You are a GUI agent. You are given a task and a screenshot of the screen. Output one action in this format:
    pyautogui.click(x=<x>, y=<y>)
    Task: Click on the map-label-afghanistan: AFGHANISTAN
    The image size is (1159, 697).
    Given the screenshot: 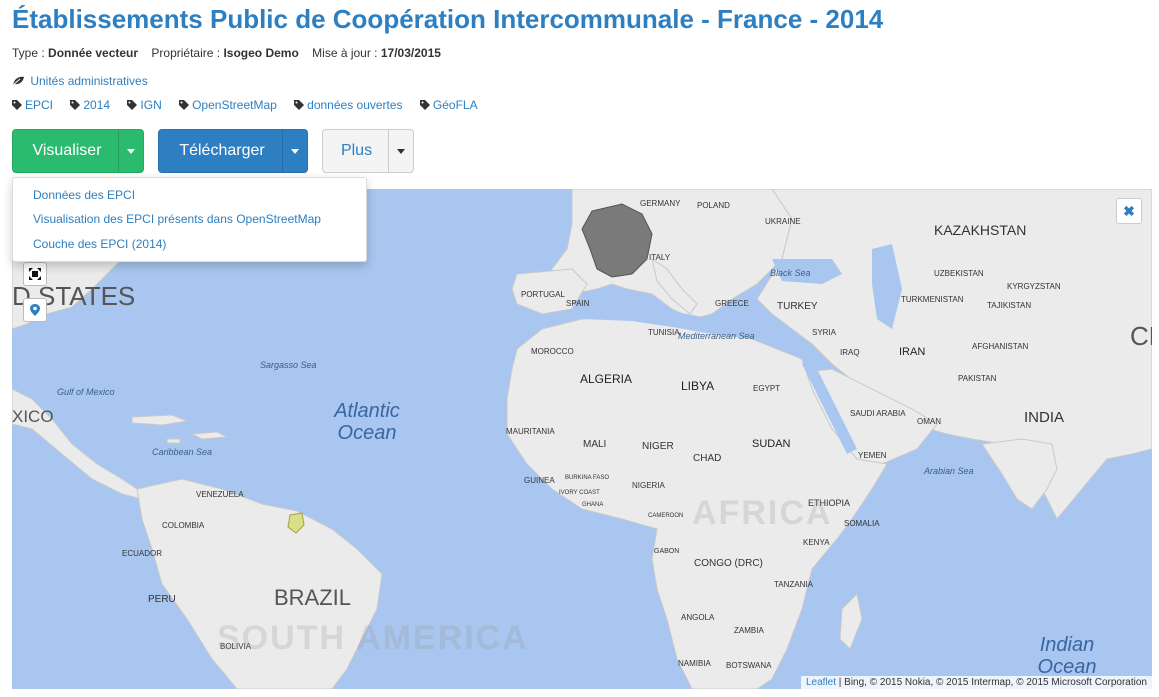 What is the action you would take?
    pyautogui.click(x=1000, y=346)
    